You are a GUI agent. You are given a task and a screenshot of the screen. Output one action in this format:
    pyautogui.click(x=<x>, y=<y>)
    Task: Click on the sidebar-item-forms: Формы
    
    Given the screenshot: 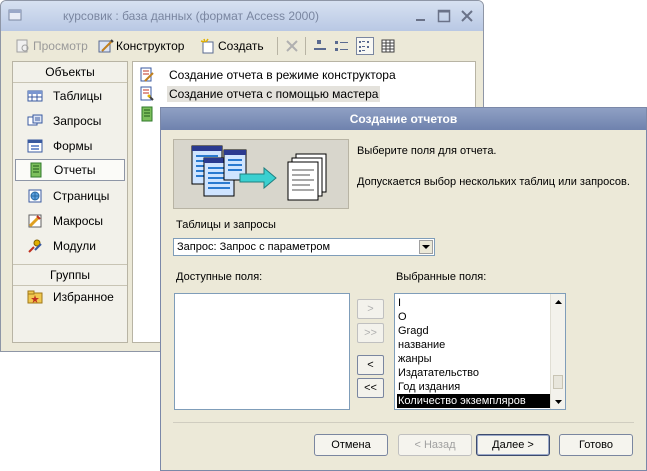 What is the action you would take?
    pyautogui.click(x=70, y=146)
    